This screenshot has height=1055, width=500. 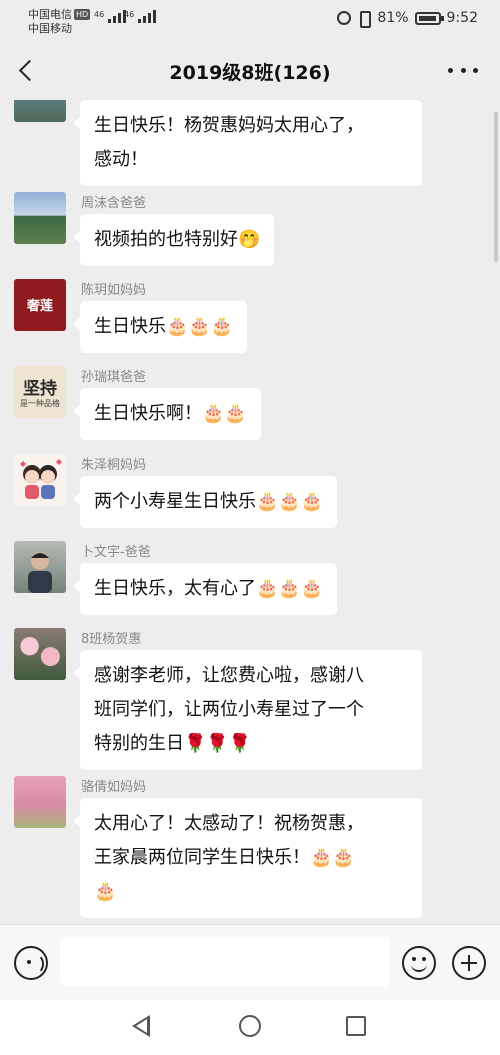 I want to click on message-line: 生日快乐🎂🎂🎂, so click(x=164, y=326).